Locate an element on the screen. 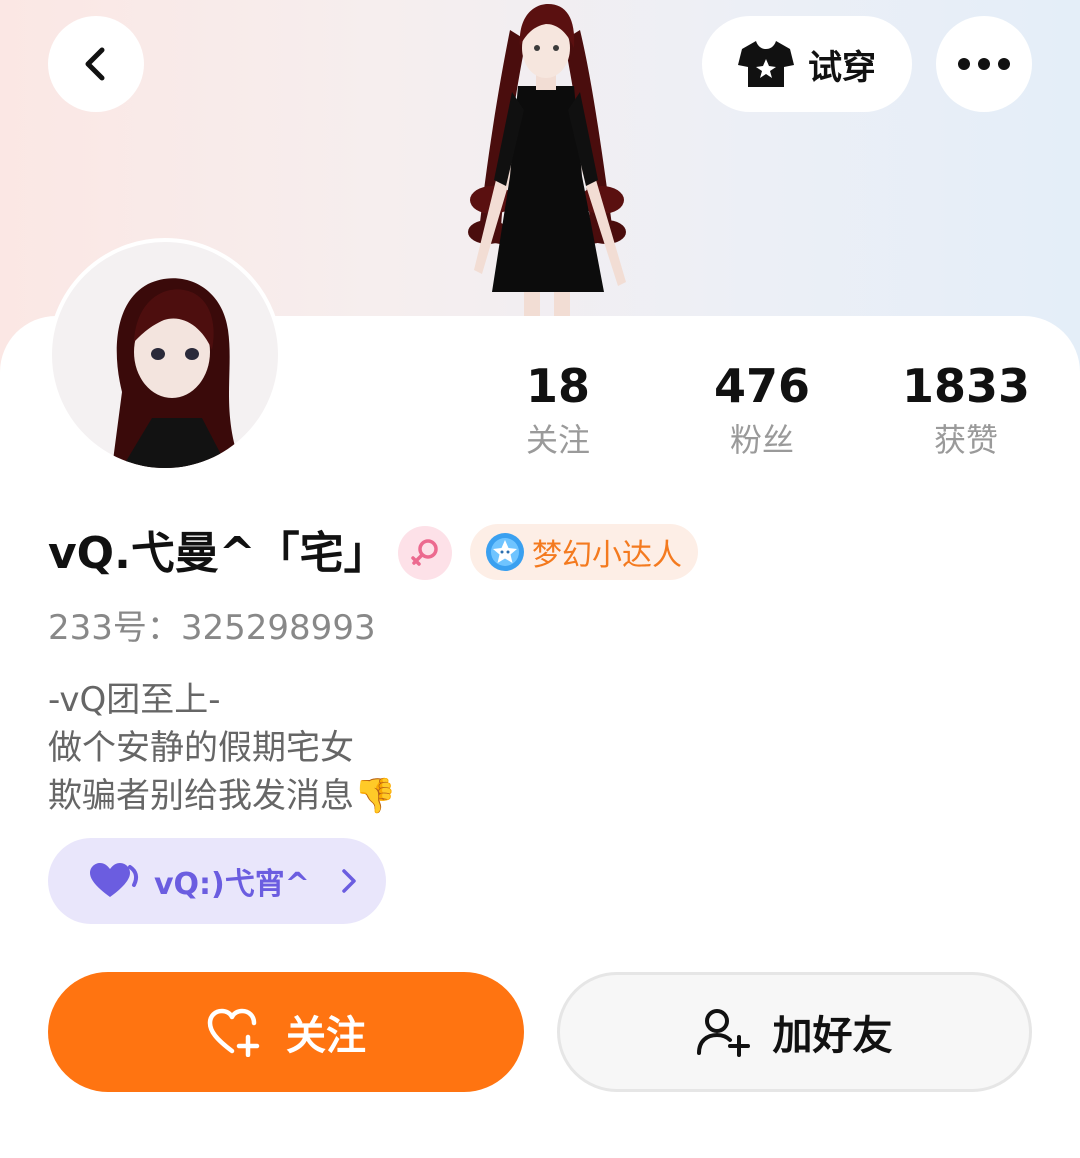 The height and width of the screenshot is (1158, 1080). stat-value: 476 is located at coordinates (762, 386).